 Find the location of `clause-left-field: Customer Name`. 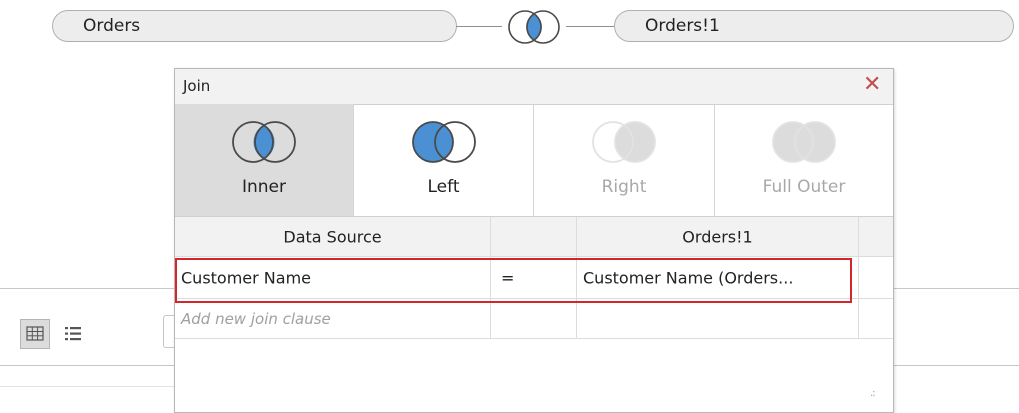

clause-left-field: Customer Name is located at coordinates (333, 277).